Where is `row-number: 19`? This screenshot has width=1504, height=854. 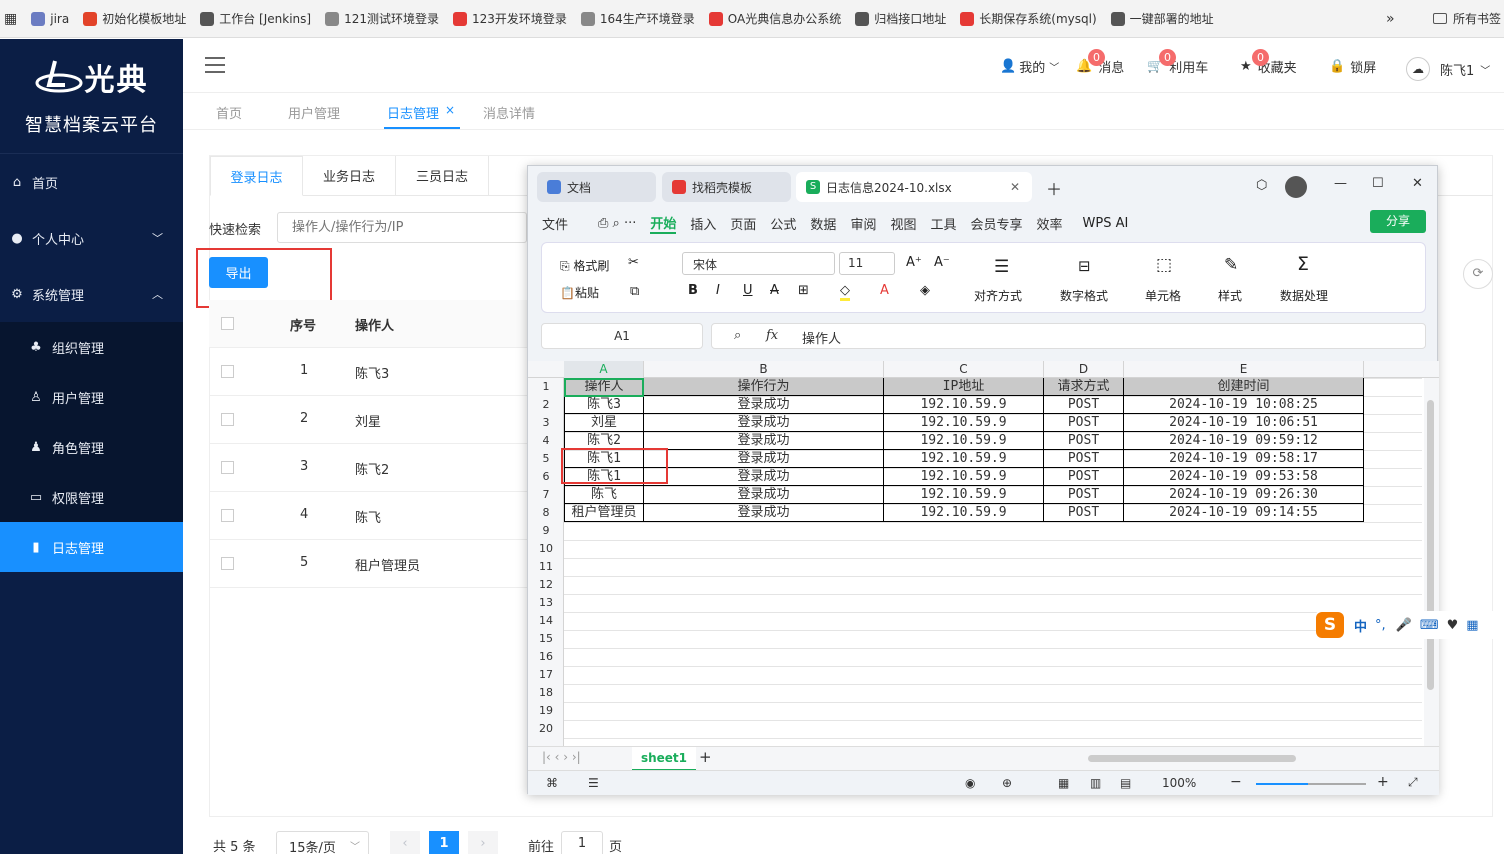 row-number: 19 is located at coordinates (546, 711).